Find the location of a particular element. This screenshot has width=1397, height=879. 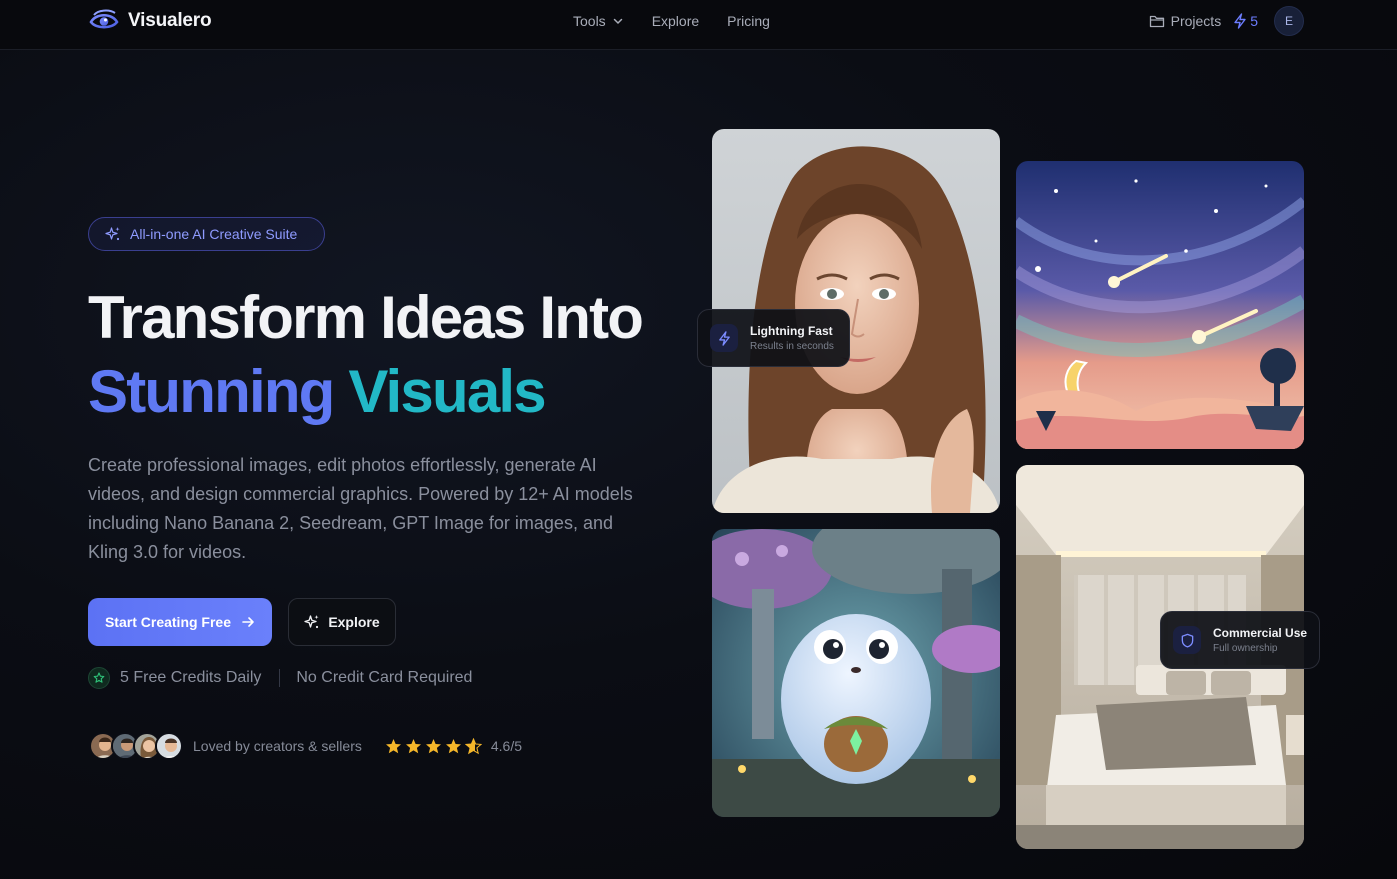

eye-logo-icon is located at coordinates (104, 19).